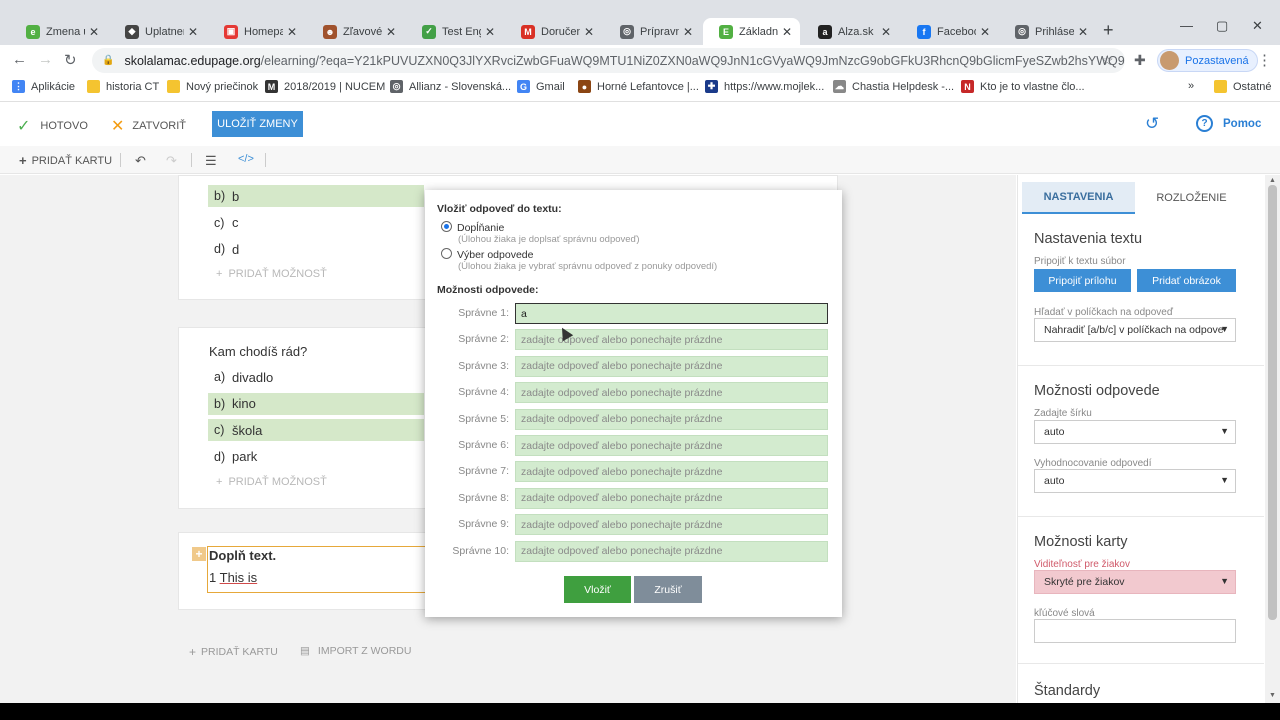  What do you see at coordinates (1243, 86) in the screenshot?
I see `bookmark-item: Ostatné` at bounding box center [1243, 86].